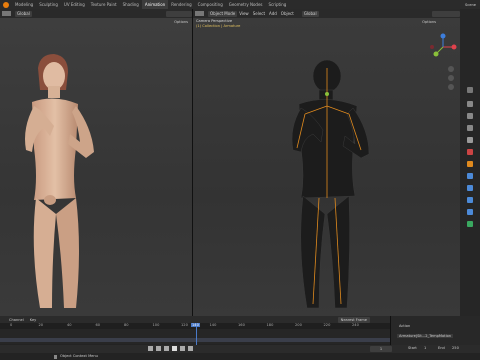 This screenshot has height=360, width=480. What do you see at coordinates (470, 176) in the screenshot?
I see `modifier-icon` at bounding box center [470, 176].